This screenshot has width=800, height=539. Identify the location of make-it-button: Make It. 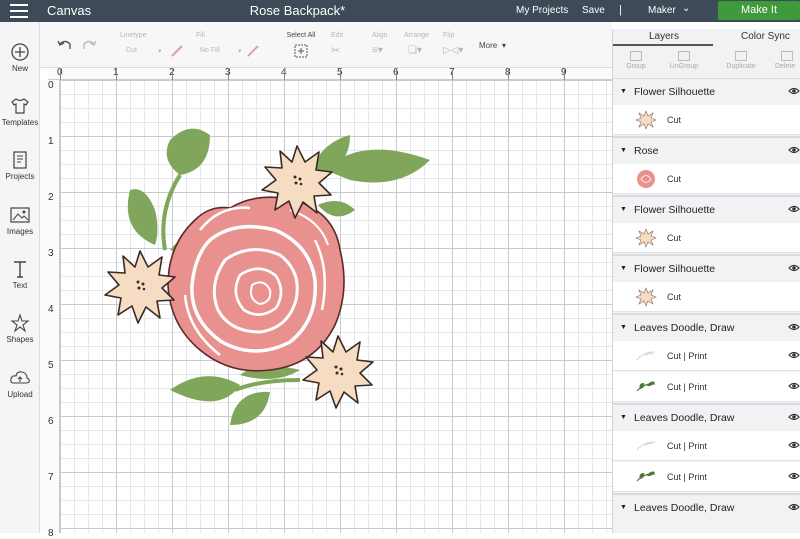
(759, 10).